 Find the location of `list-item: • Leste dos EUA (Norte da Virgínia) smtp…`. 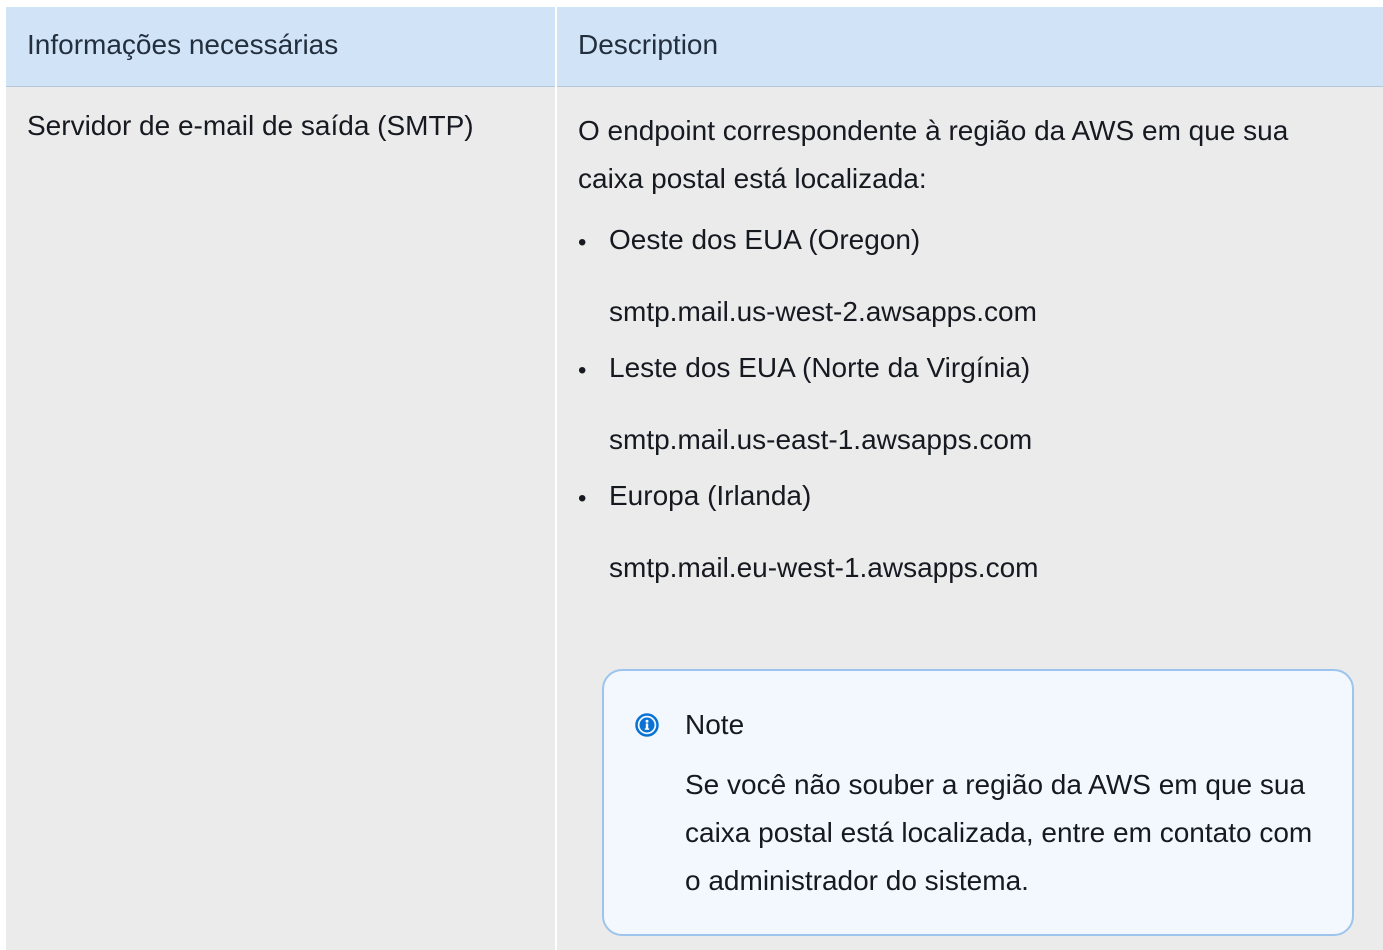

list-item: • Leste dos EUA (Norte da Virgínia) smtp… is located at coordinates (968, 404).